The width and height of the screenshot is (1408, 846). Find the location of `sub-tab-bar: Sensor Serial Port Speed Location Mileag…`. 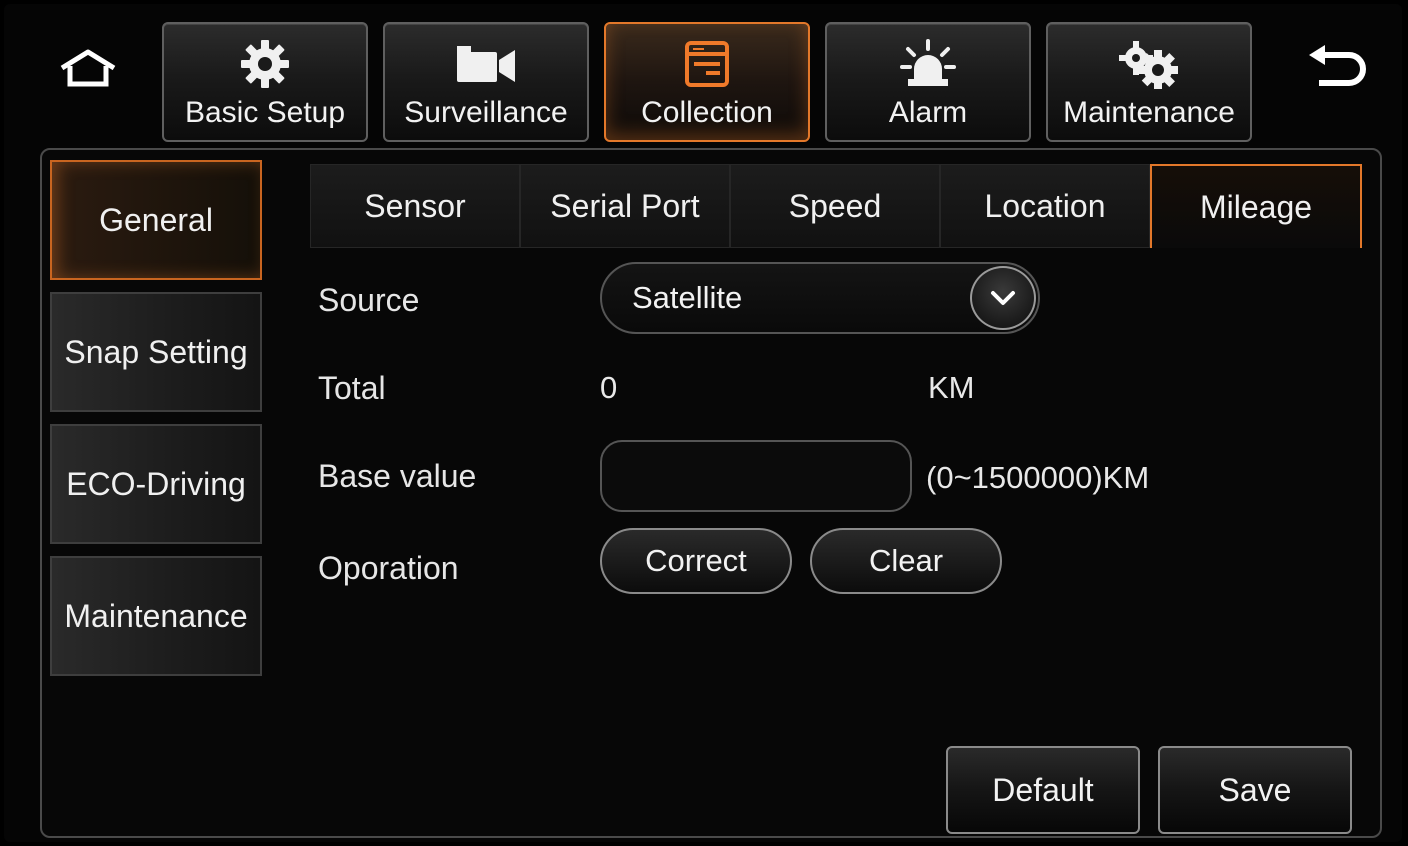

sub-tab-bar: Sensor Serial Port Speed Location Mileag… is located at coordinates (836, 206).